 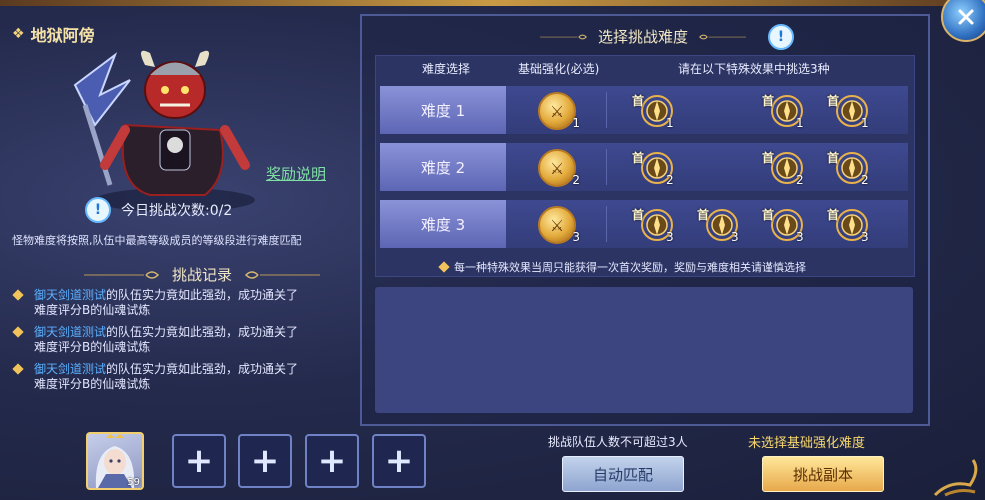 I want to click on difficulty-label: 难度 1, so click(x=443, y=110).